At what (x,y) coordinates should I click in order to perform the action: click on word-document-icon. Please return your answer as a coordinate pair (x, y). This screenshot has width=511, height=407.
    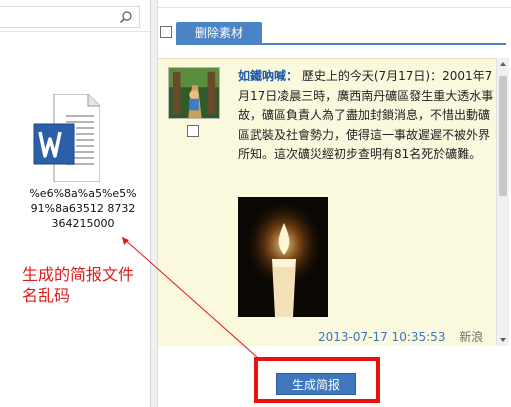
    Looking at the image, I should click on (66, 138).